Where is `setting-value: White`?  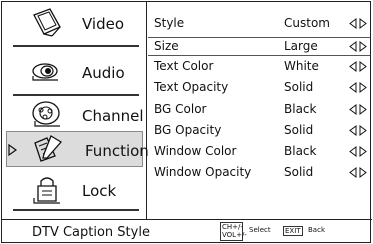 setting-value: White is located at coordinates (301, 66).